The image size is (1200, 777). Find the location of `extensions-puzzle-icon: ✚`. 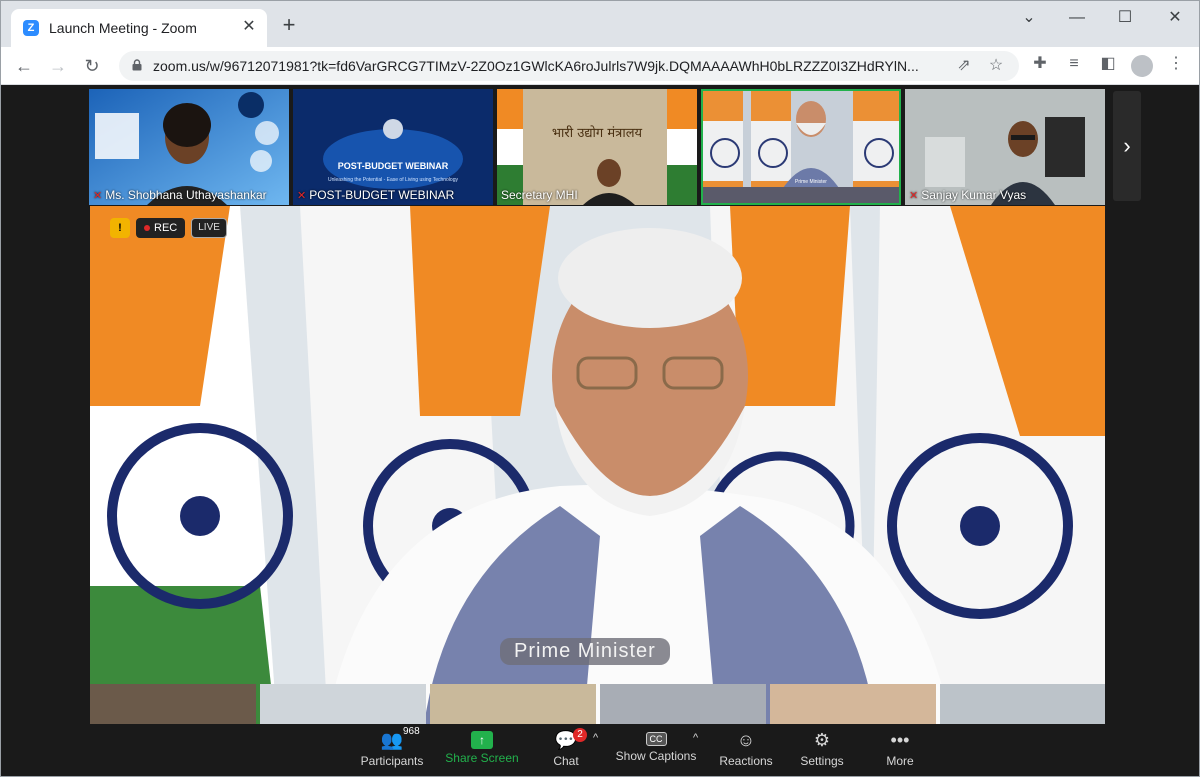

extensions-puzzle-icon: ✚ is located at coordinates (1040, 64).